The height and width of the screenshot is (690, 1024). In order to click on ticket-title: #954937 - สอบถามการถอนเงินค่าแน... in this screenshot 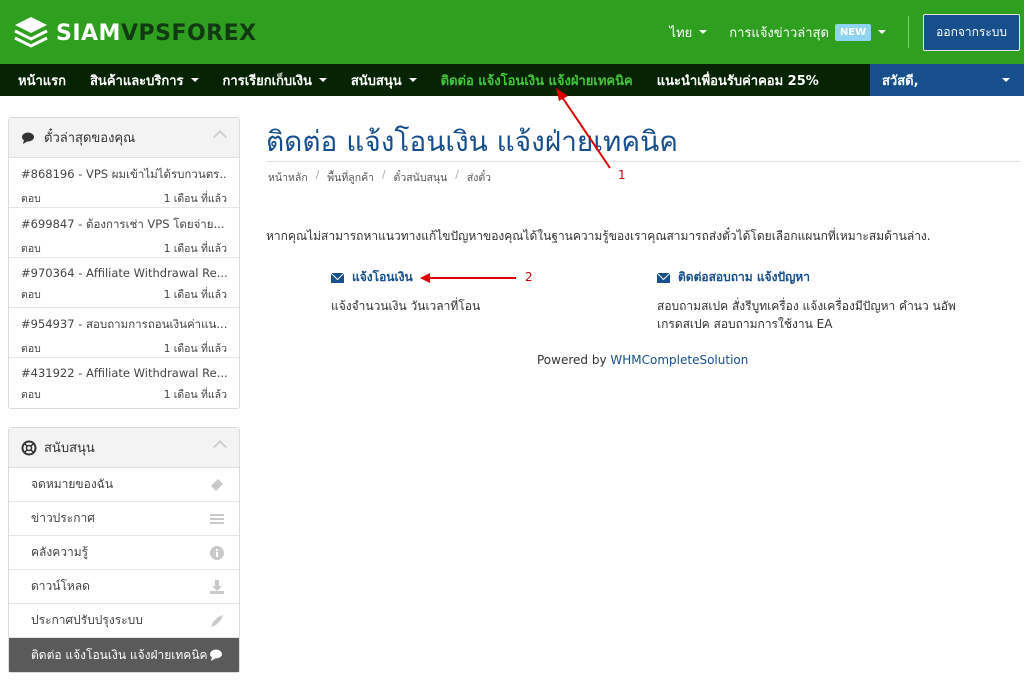, I will do `click(124, 324)`.